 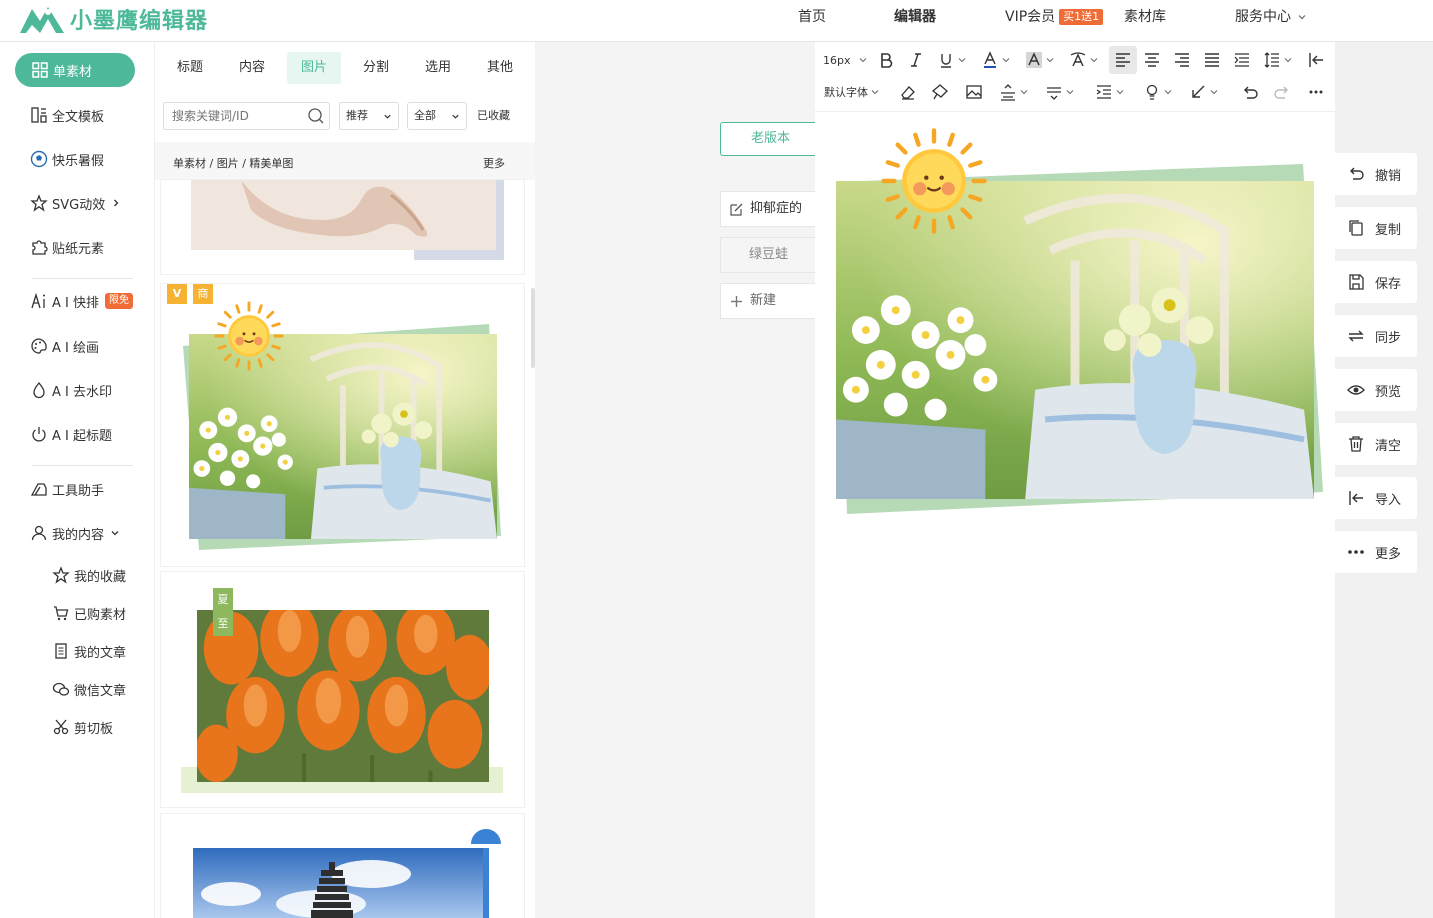 What do you see at coordinates (437, 116) in the screenshot?
I see `category-select: 全部` at bounding box center [437, 116].